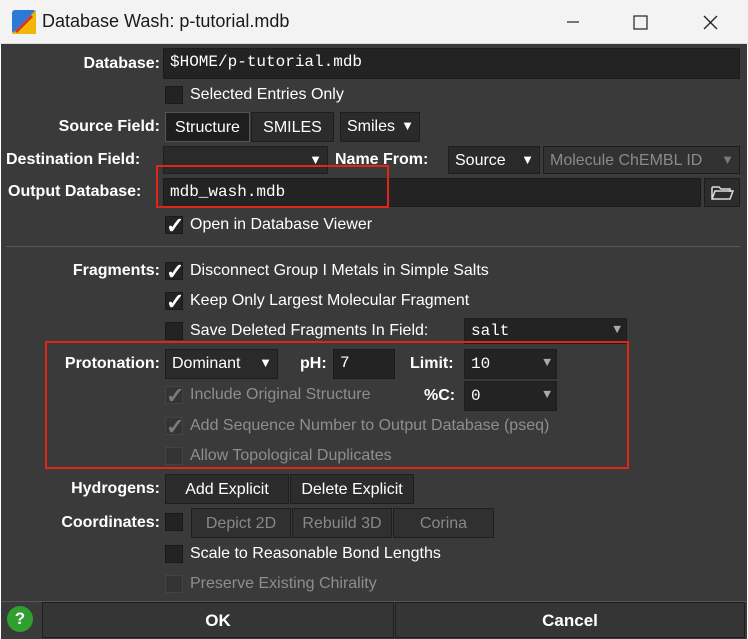 The height and width of the screenshot is (639, 748). Describe the element at coordinates (174, 522) in the screenshot. I see `coordinates-checkbox` at that location.